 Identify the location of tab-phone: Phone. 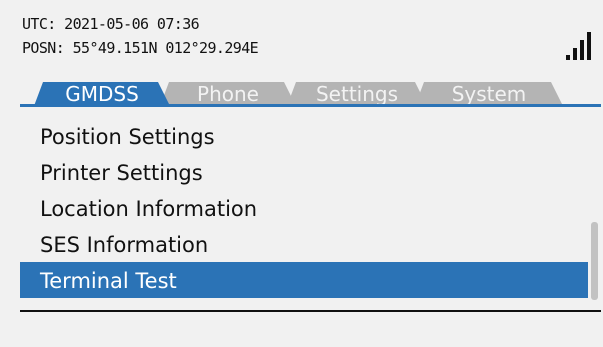
(228, 94).